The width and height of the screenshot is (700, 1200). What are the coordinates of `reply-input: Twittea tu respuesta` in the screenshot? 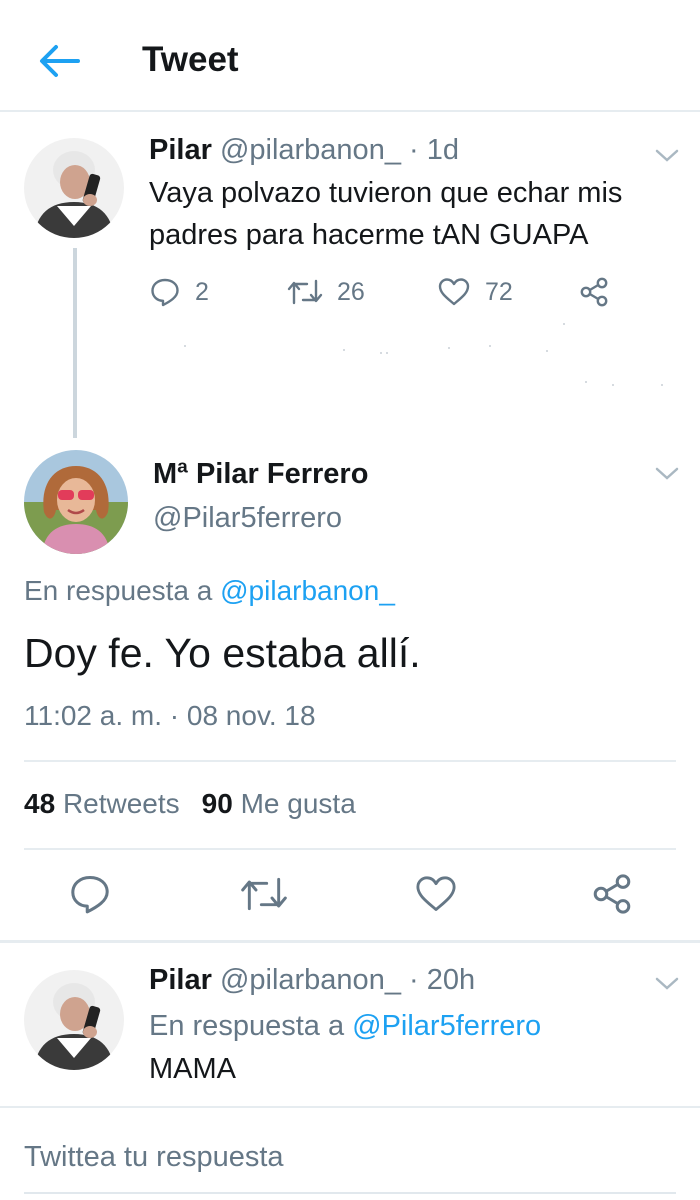 It's located at (154, 1157).